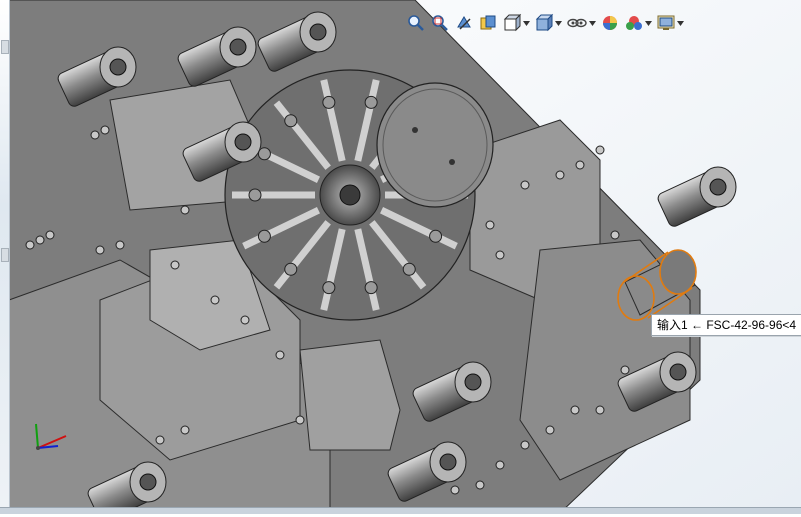 This screenshot has height=517, width=801. I want to click on bottom-block, so click(350, 395).